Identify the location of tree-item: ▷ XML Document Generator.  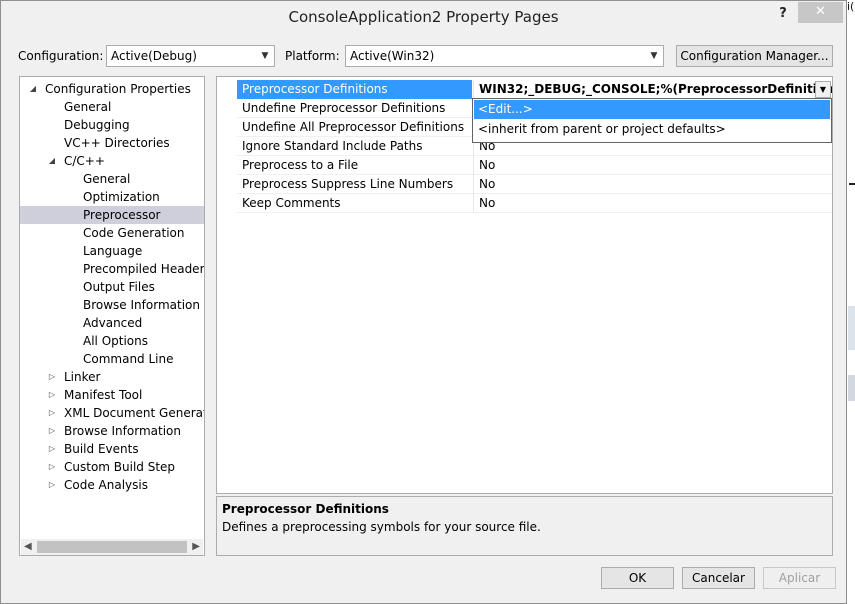
(112, 413).